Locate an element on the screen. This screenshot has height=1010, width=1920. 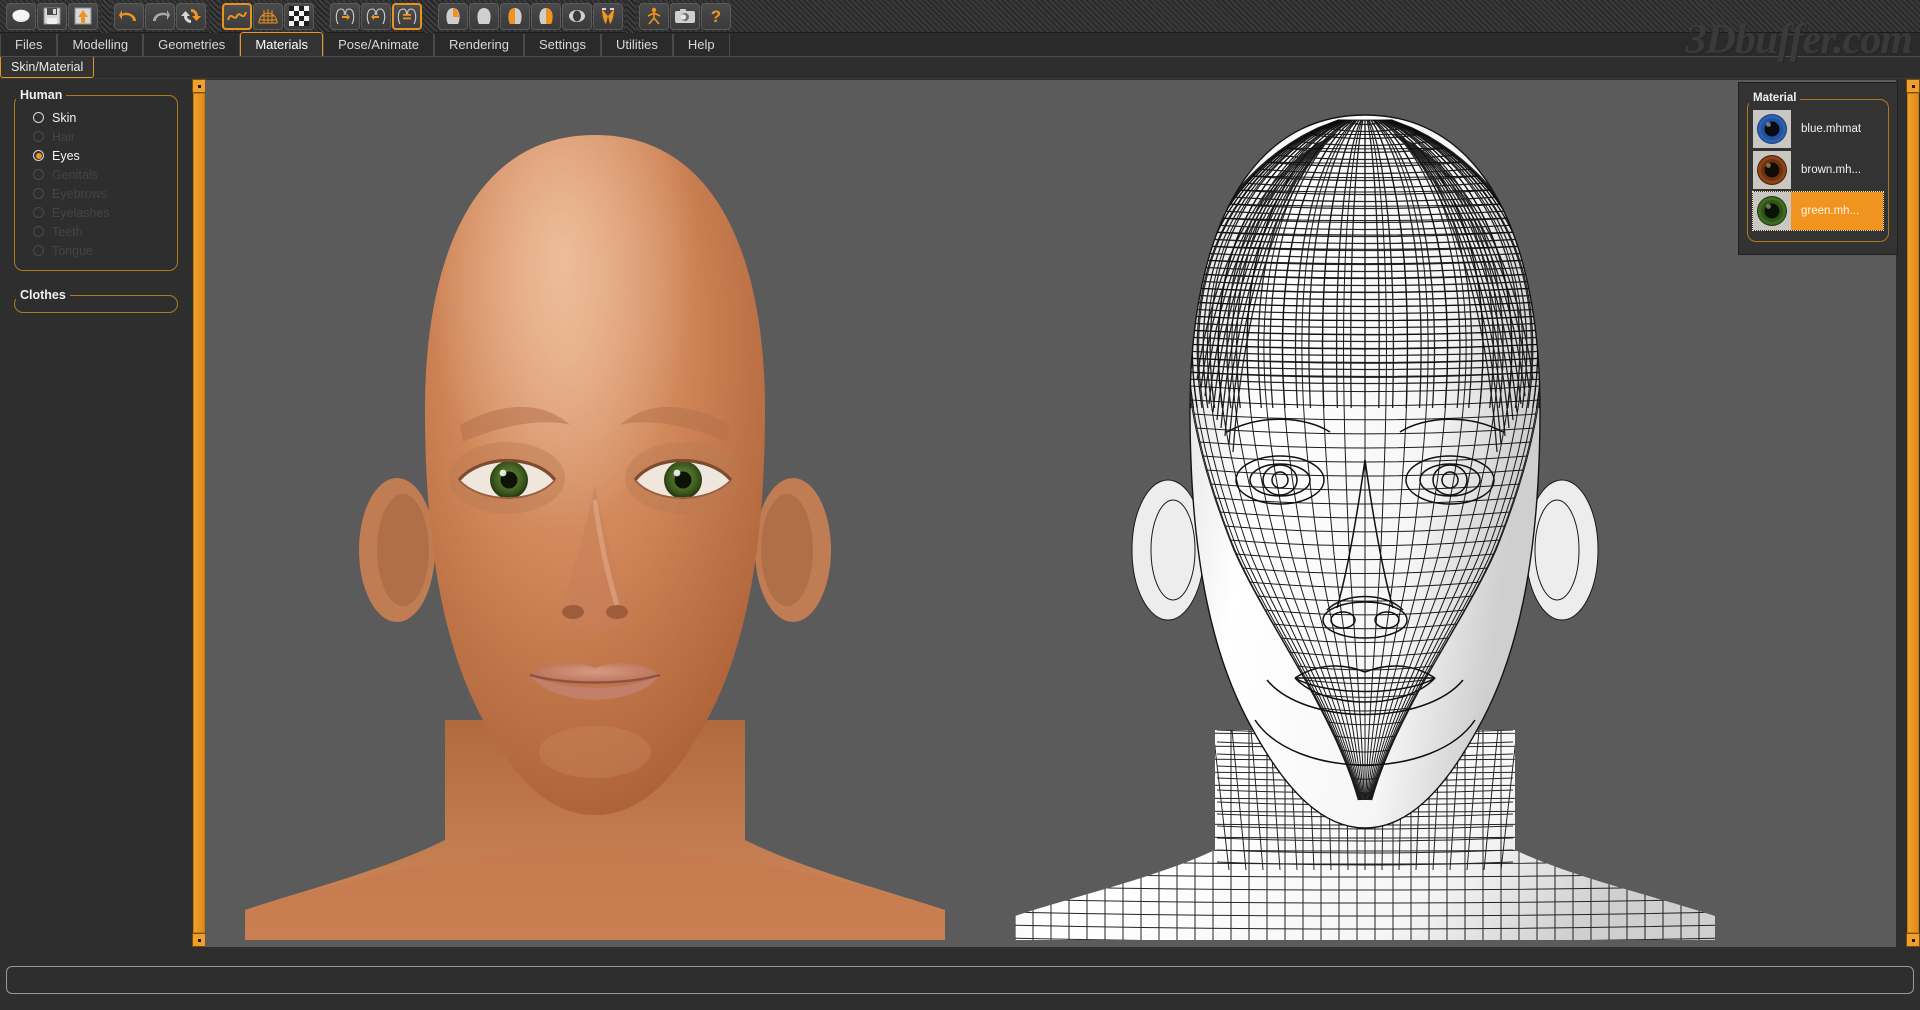
radio-label-eyelashes: Eyelashes is located at coordinates (81, 212).